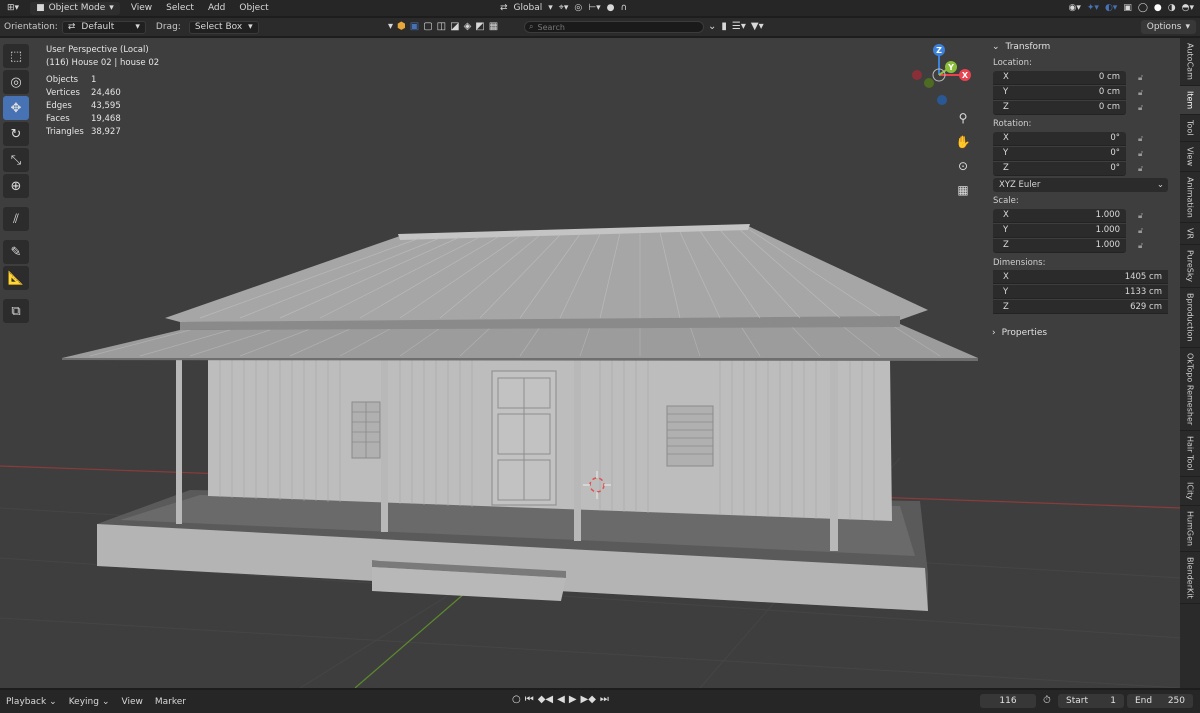 The image size is (1200, 713). Describe the element at coordinates (1190, 454) in the screenshot. I see `tab-hair-tool: Hair Tool` at that location.